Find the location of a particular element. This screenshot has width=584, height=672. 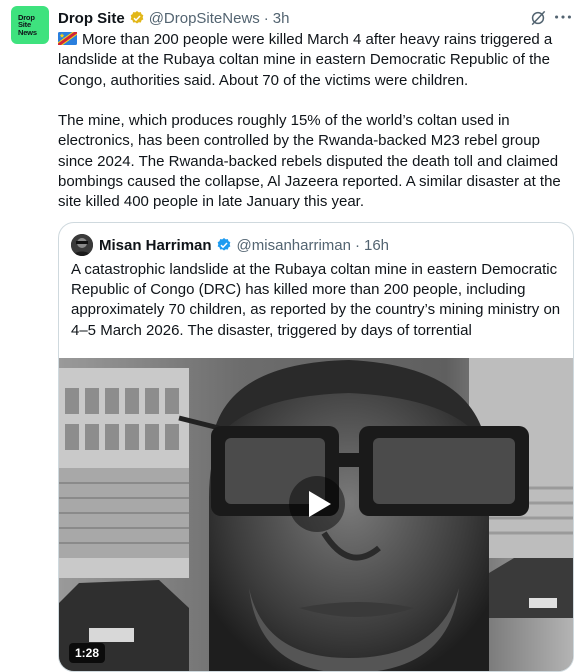

play-icon is located at coordinates (317, 504).